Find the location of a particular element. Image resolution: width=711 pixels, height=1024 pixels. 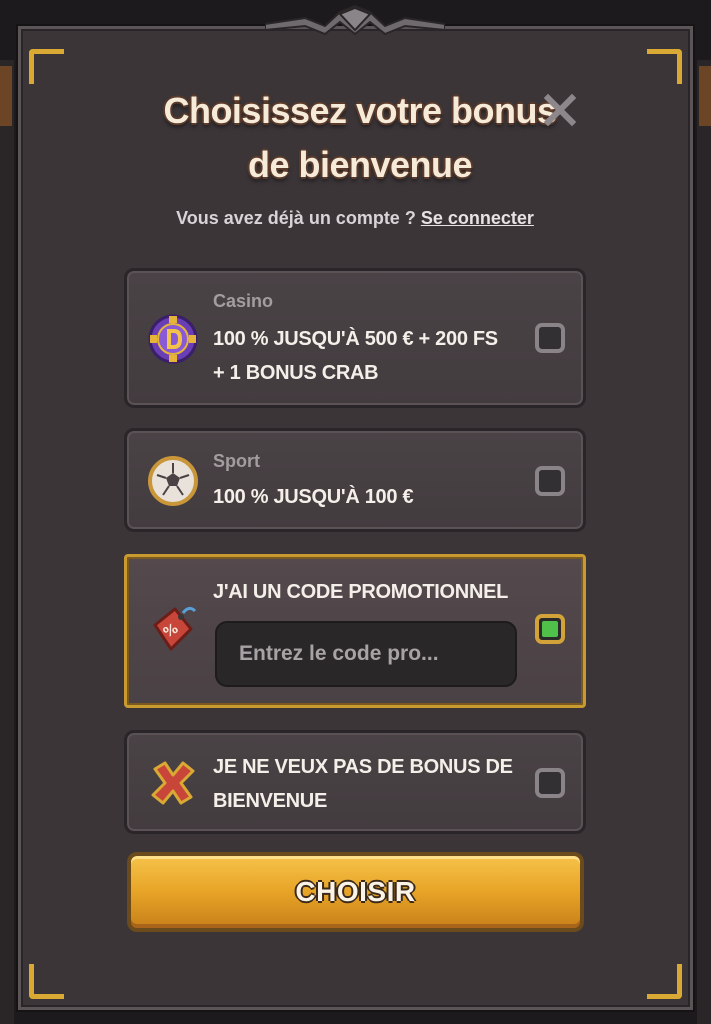

bonus-option-no-bonus: JE NE VEUX PAS DE BONUS DE BIENVENUE is located at coordinates (355, 782).